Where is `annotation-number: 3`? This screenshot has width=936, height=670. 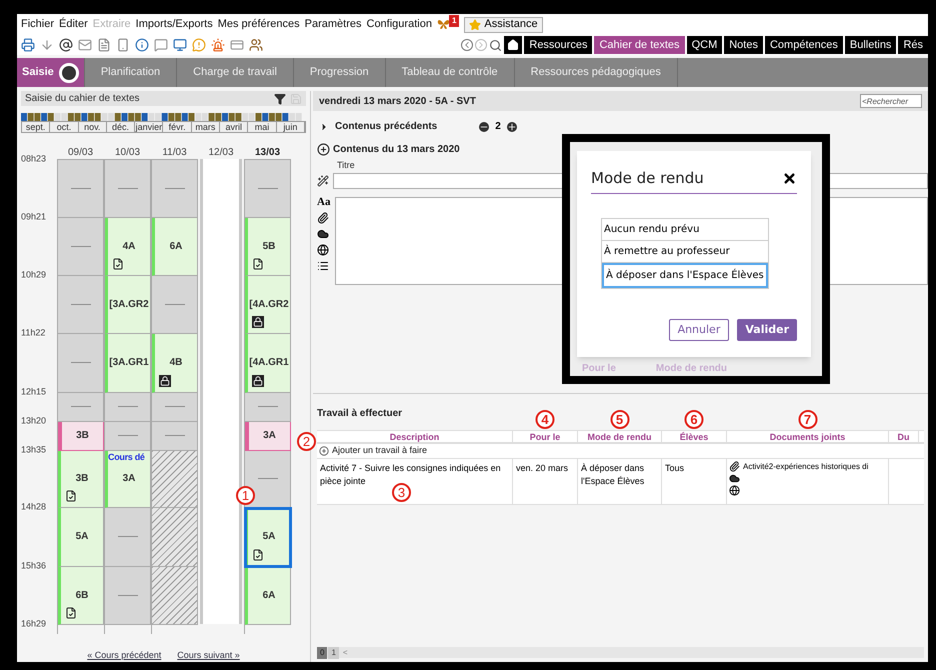
annotation-number: 3 is located at coordinates (401, 492).